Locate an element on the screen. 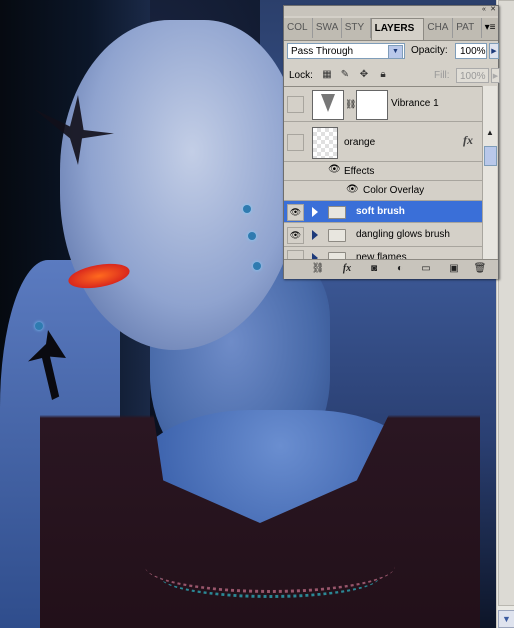  scroll-up-icon: ▲ is located at coordinates (490, 133).